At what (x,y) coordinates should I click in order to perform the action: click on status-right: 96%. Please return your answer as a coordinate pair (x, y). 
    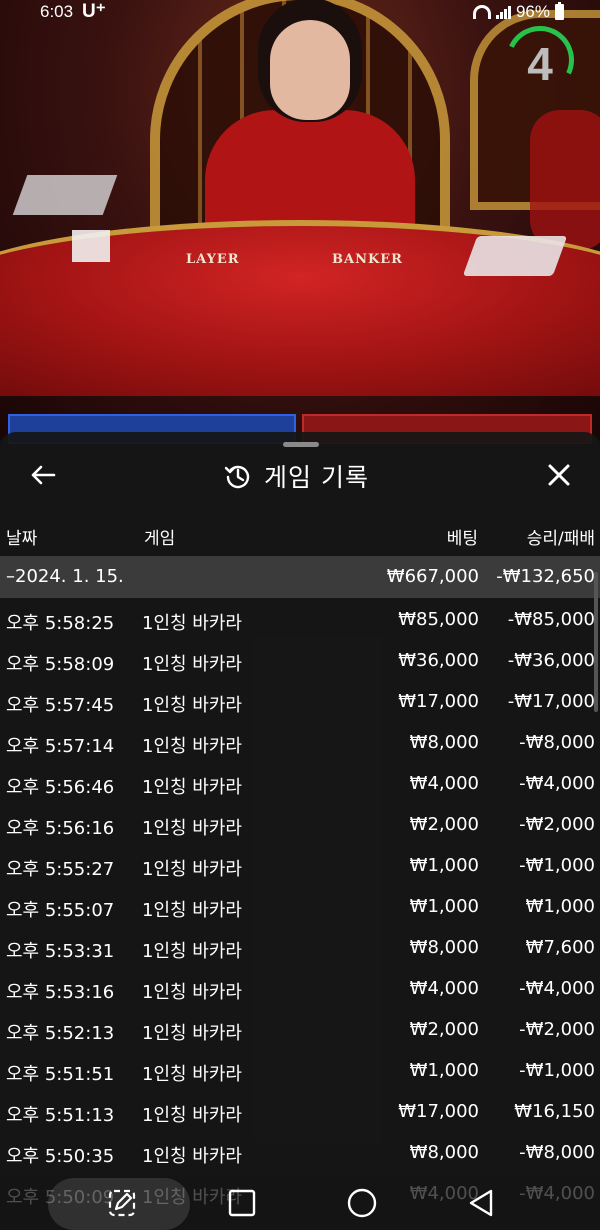
    Looking at the image, I should click on (518, 12).